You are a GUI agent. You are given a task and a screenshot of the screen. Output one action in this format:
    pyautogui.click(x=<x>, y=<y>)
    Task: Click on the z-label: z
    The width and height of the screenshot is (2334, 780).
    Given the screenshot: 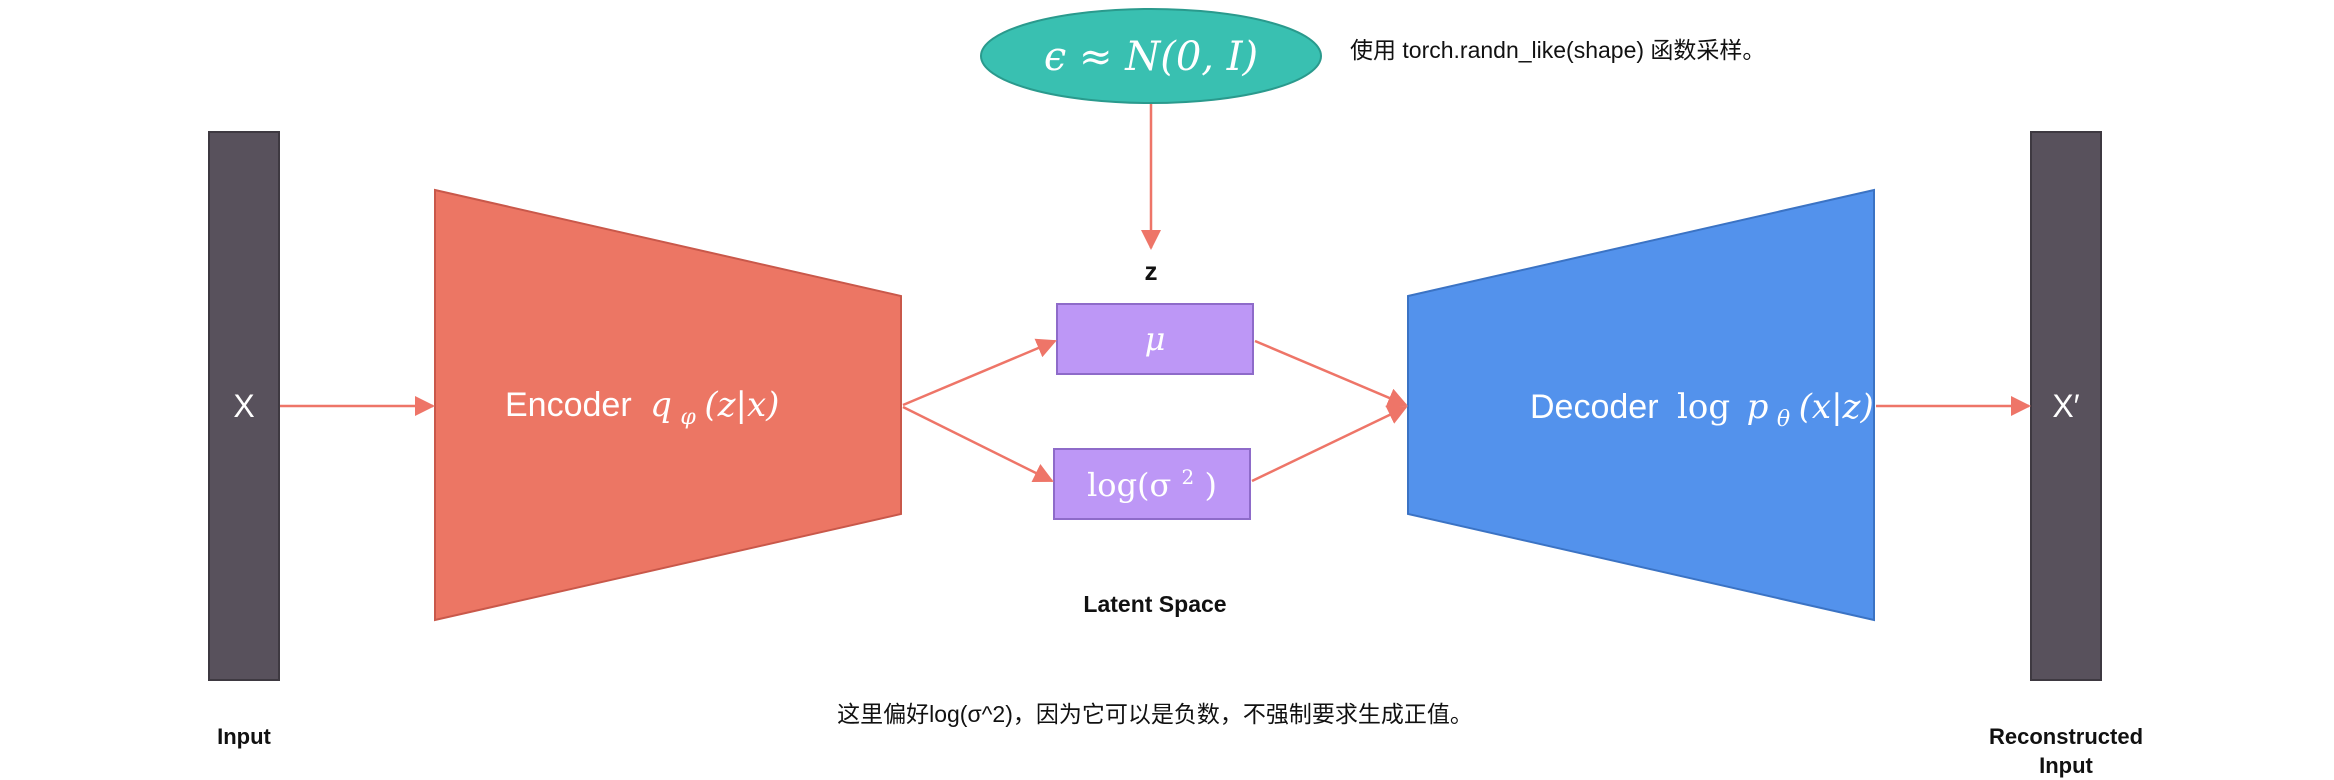 What is the action you would take?
    pyautogui.click(x=1151, y=271)
    